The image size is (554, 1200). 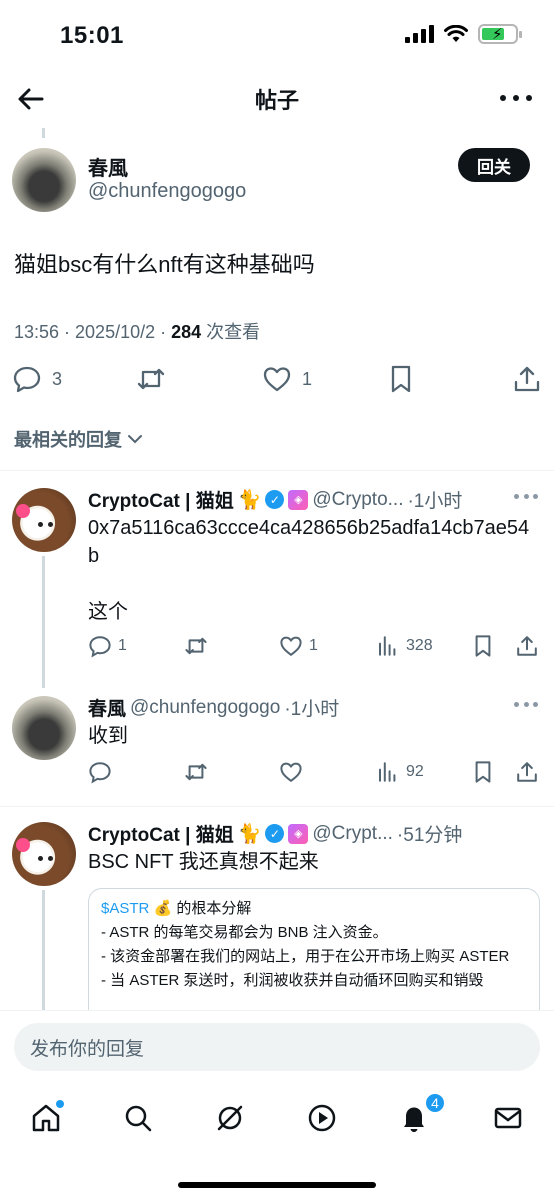 I want to click on sort-label: 最相关的回复, so click(x=68, y=440).